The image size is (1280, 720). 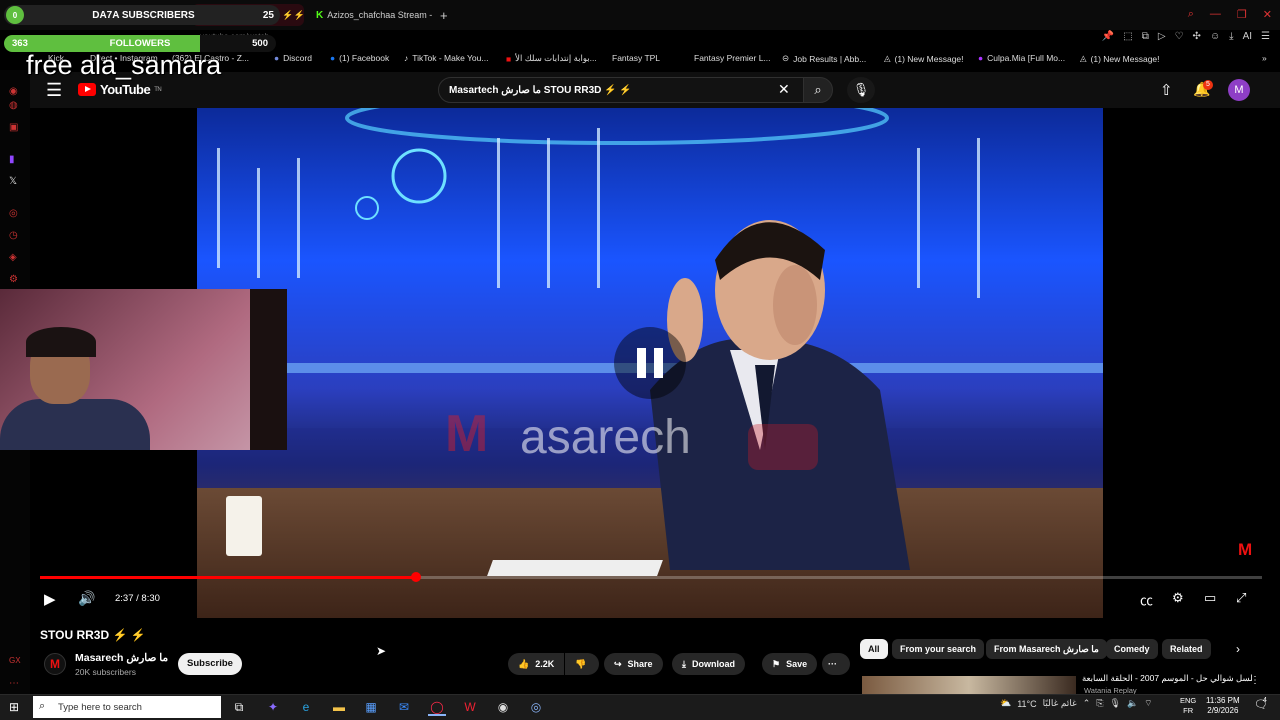 What do you see at coordinates (228, 577) in the screenshot?
I see `progress-played` at bounding box center [228, 577].